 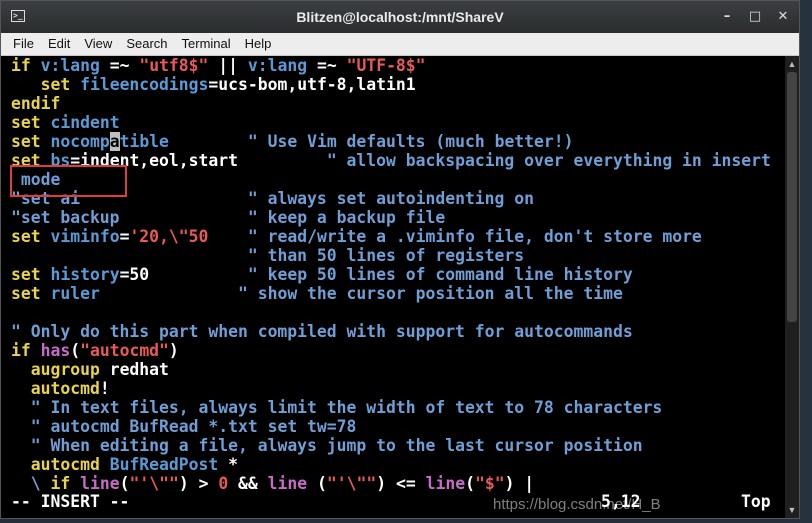 I want to click on code-token: &&, so click(x=248, y=483).